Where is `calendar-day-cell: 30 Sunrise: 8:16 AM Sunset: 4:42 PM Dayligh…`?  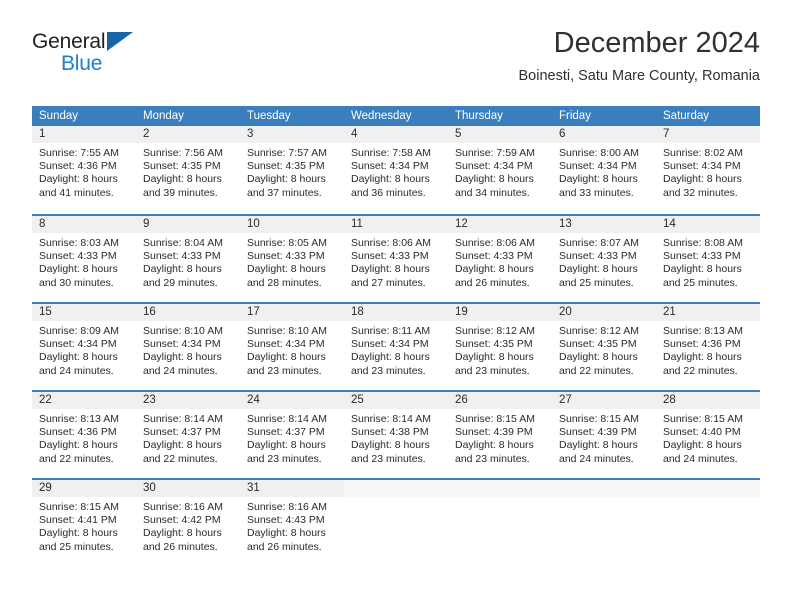 calendar-day-cell: 30 Sunrise: 8:16 AM Sunset: 4:42 PM Dayligh… is located at coordinates (188, 523).